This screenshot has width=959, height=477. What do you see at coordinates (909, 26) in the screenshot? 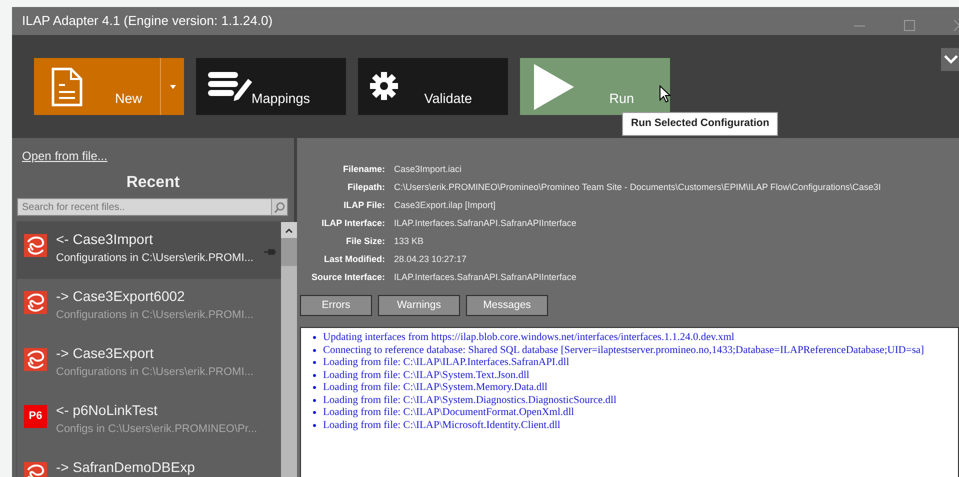
I see `maximize-icon` at bounding box center [909, 26].